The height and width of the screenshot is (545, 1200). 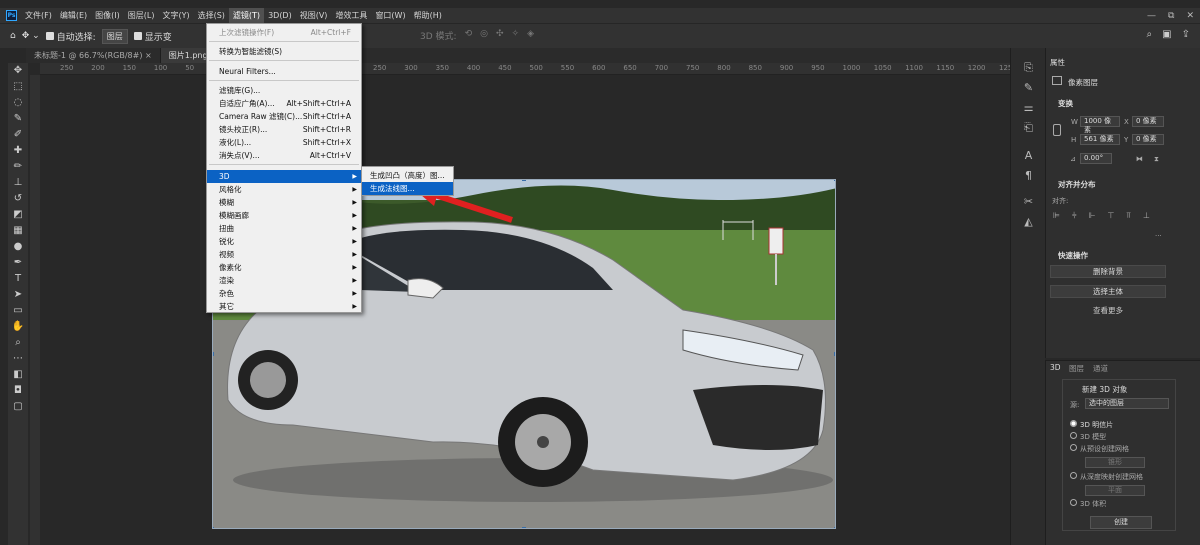 I want to click on filter-menu-item: 上次滤镜操作(F) Alt+Ctrl+F, so click(x=284, y=32).